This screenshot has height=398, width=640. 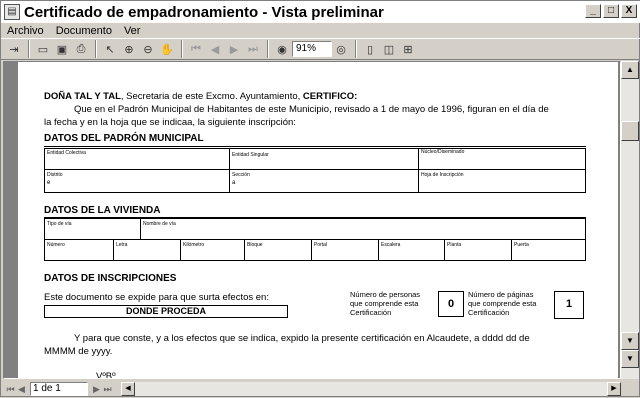 I want to click on prev-page-nav-icon: ◀, so click(x=21, y=389).